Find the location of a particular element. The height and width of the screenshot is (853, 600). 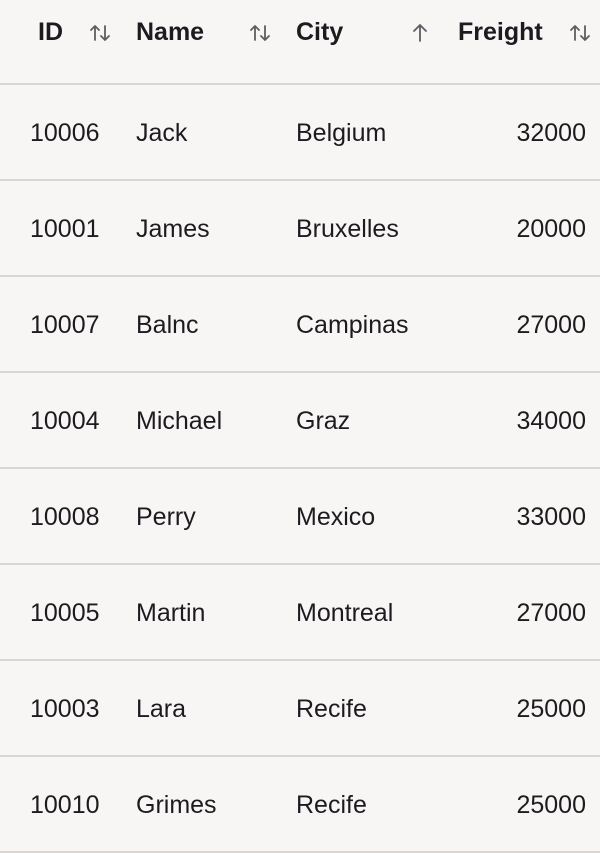

cell-id: 10006 is located at coordinates (65, 132).